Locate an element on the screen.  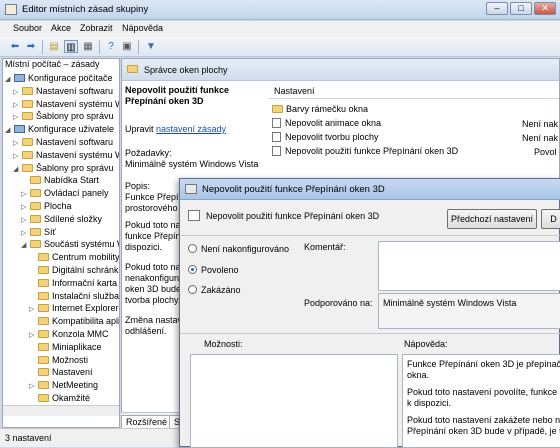
export-list-icon: ▦ is located at coordinates (88, 46).